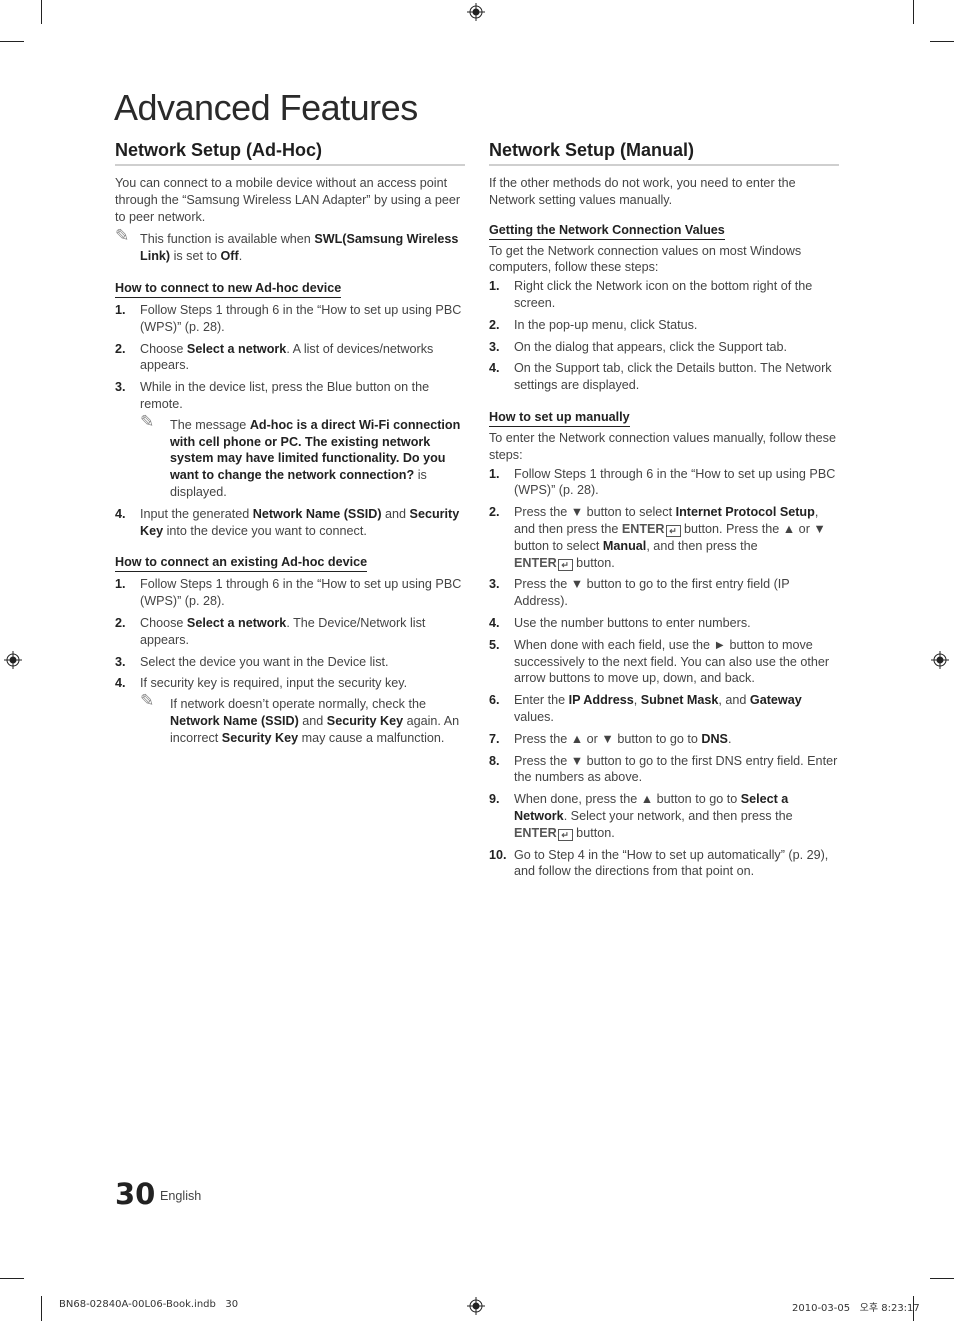 This screenshot has width=954, height=1321. What do you see at coordinates (608, 738) in the screenshot?
I see `step-text: Press the ▲ or ▼ button to go to` at bounding box center [608, 738].